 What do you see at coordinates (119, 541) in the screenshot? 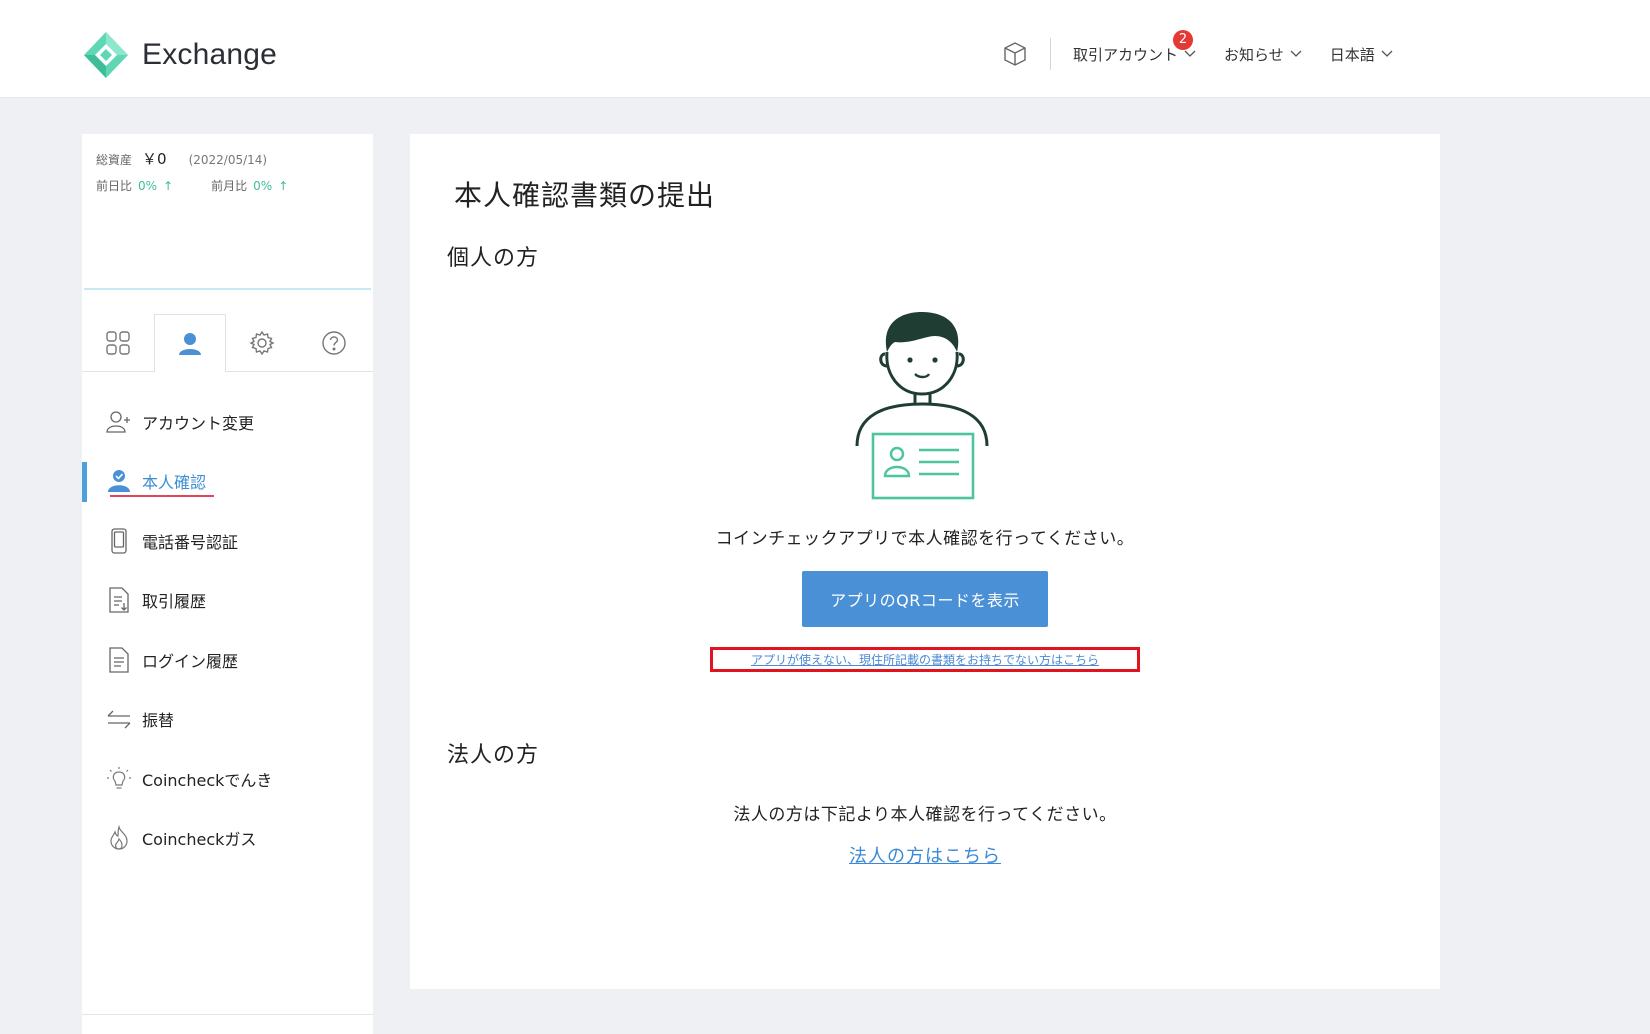
I see `phone-icon` at bounding box center [119, 541].